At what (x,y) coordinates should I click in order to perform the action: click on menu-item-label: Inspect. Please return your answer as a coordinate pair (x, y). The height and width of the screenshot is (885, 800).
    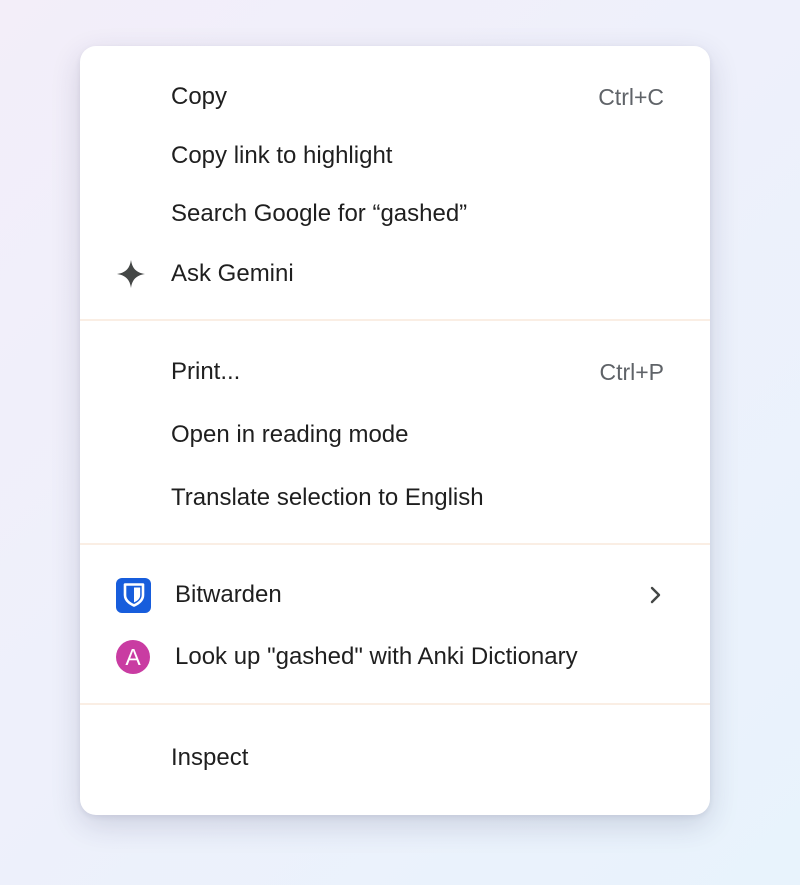
    Looking at the image, I should click on (210, 757).